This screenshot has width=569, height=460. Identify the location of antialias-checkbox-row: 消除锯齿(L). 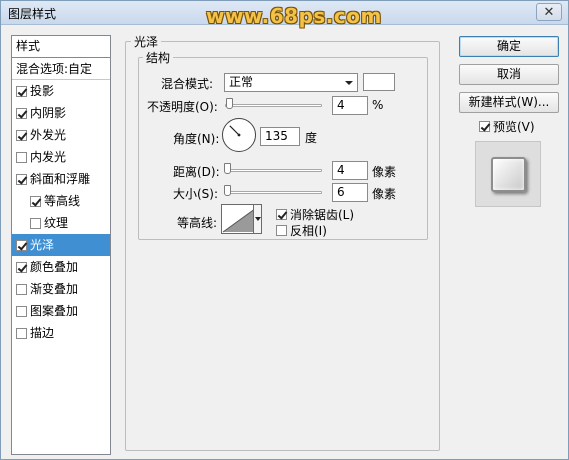
(315, 214).